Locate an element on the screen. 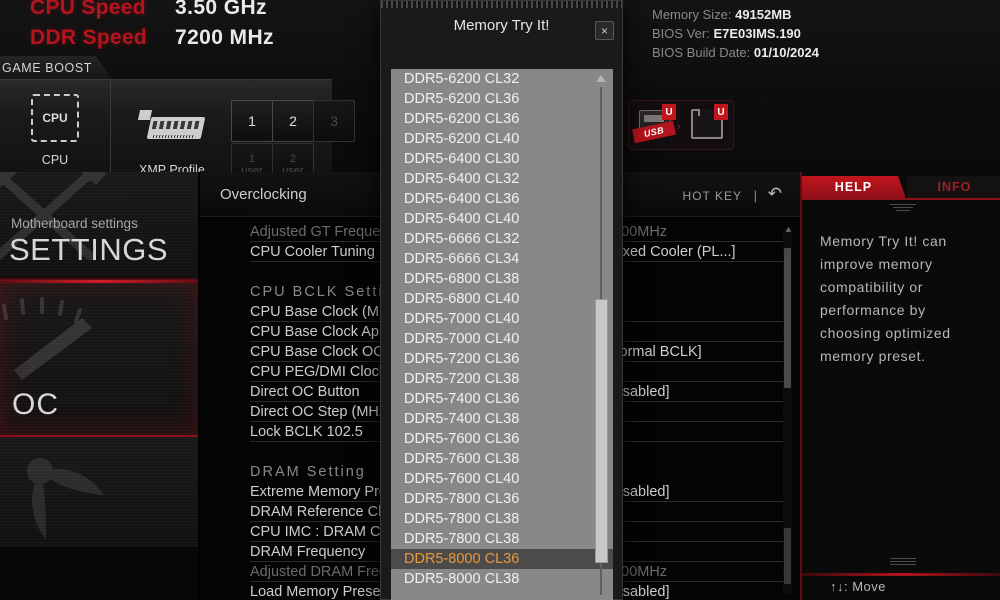 Image resolution: width=1000 pixels, height=600 pixels. memory-preset-option: DDR5-7200 CL38 is located at coordinates (502, 379).